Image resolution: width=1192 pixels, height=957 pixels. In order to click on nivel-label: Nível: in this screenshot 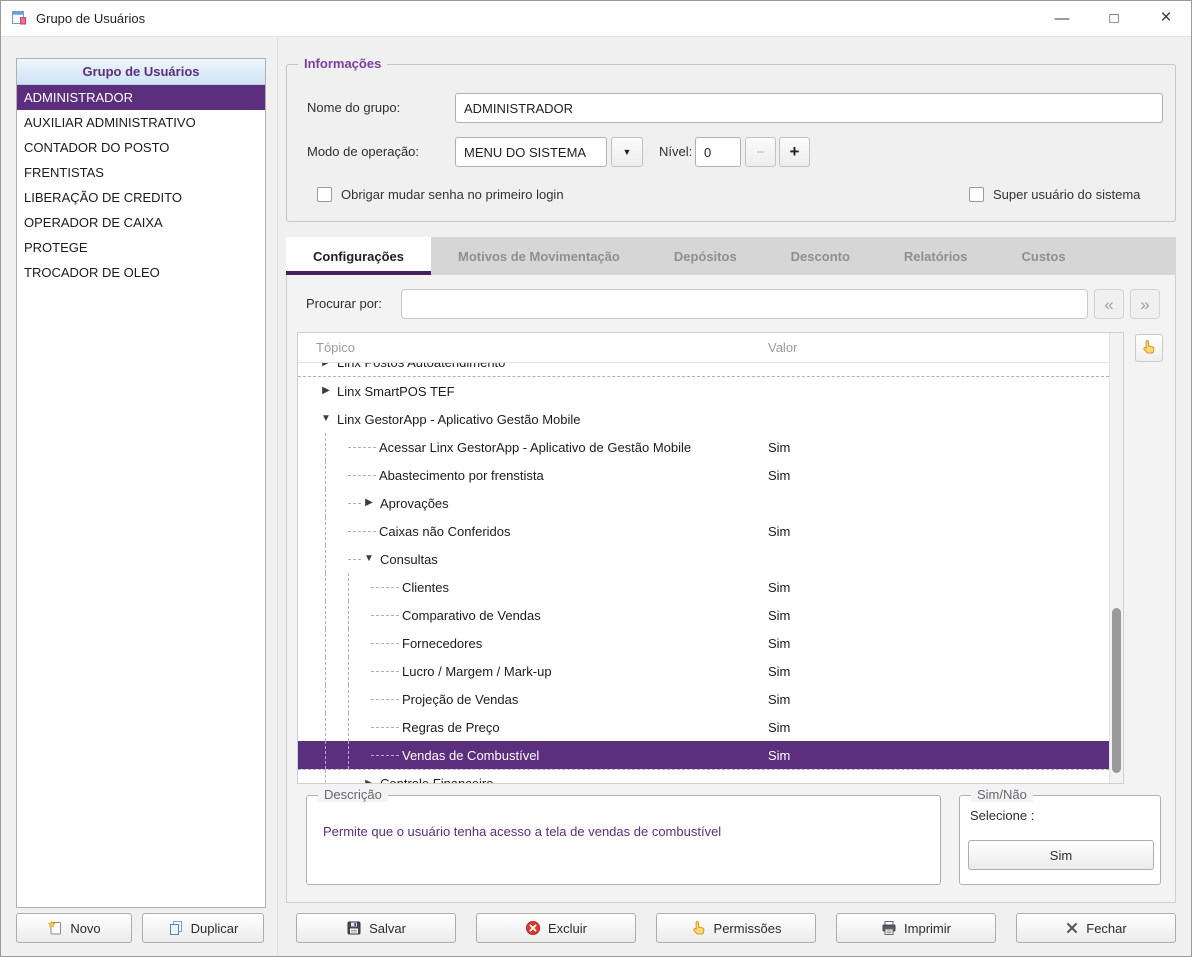, I will do `click(676, 151)`.